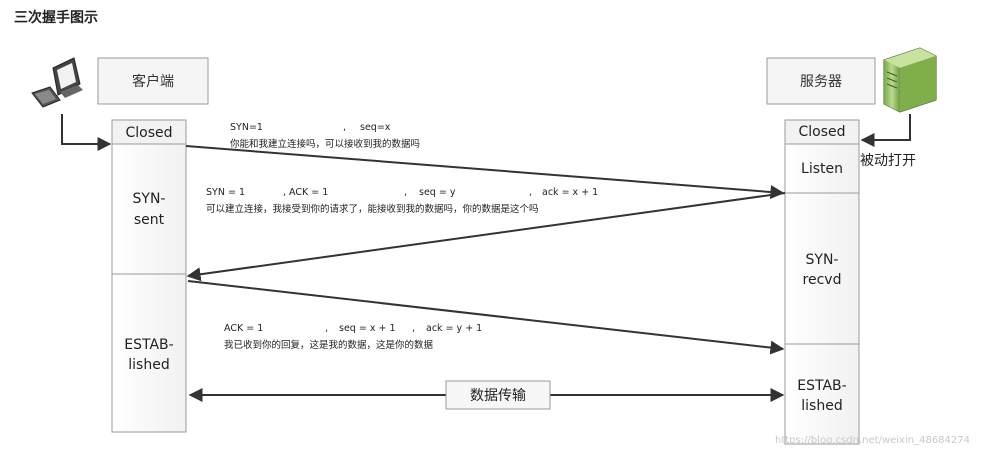  I want to click on server-icon, so click(910, 80).